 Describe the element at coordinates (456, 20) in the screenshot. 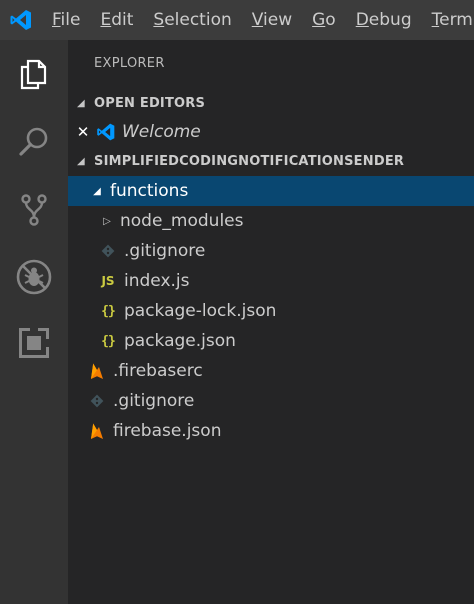

I see `menu-terminal-label: ermi` at that location.